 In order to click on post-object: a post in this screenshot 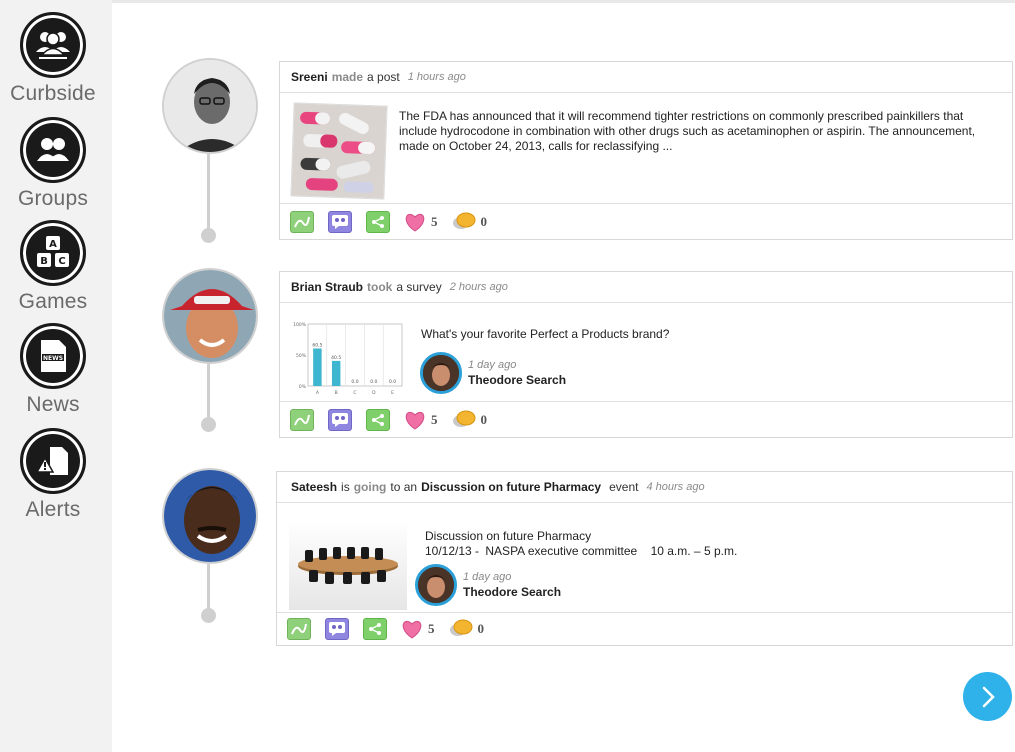, I will do `click(383, 77)`.